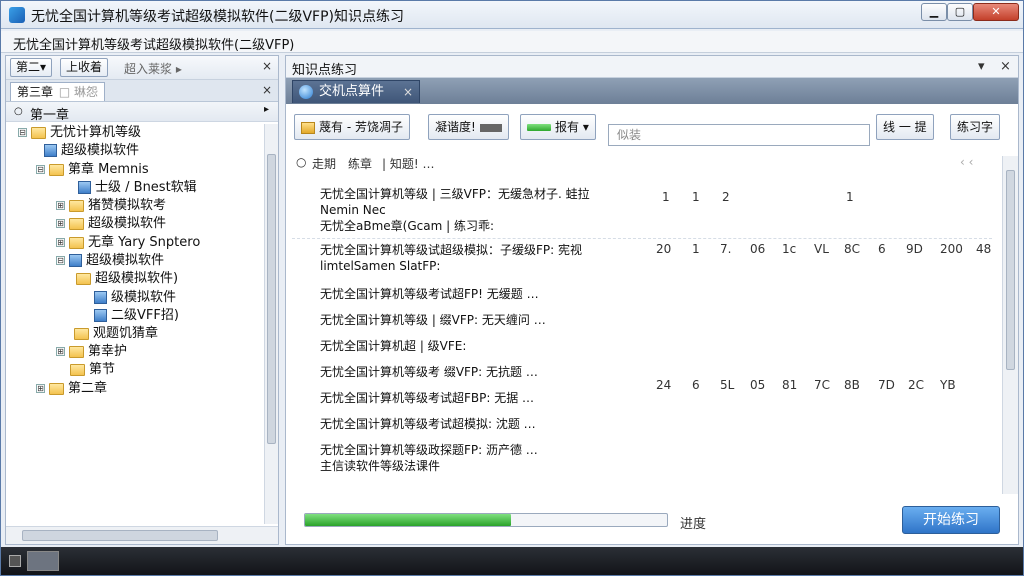 This screenshot has height=576, width=1024. I want to click on practice-mode-button: 练习字, so click(975, 127).